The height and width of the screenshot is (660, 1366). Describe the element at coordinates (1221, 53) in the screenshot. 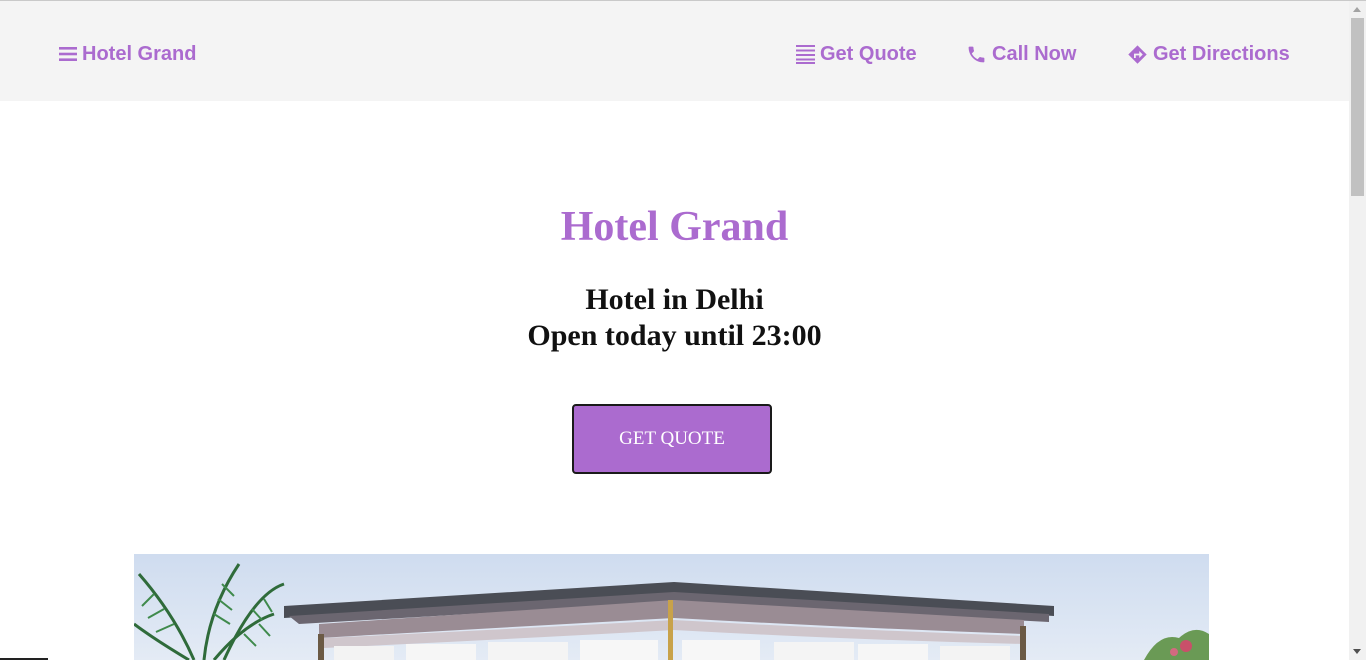

I see `get-directions-label: Get Directions` at that location.